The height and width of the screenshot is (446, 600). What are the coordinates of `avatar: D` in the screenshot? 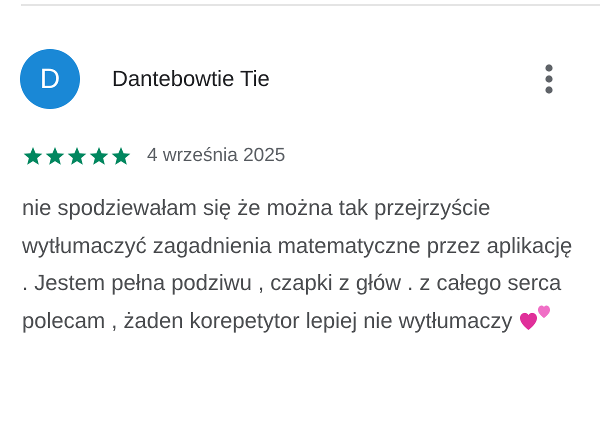 It's located at (50, 79).